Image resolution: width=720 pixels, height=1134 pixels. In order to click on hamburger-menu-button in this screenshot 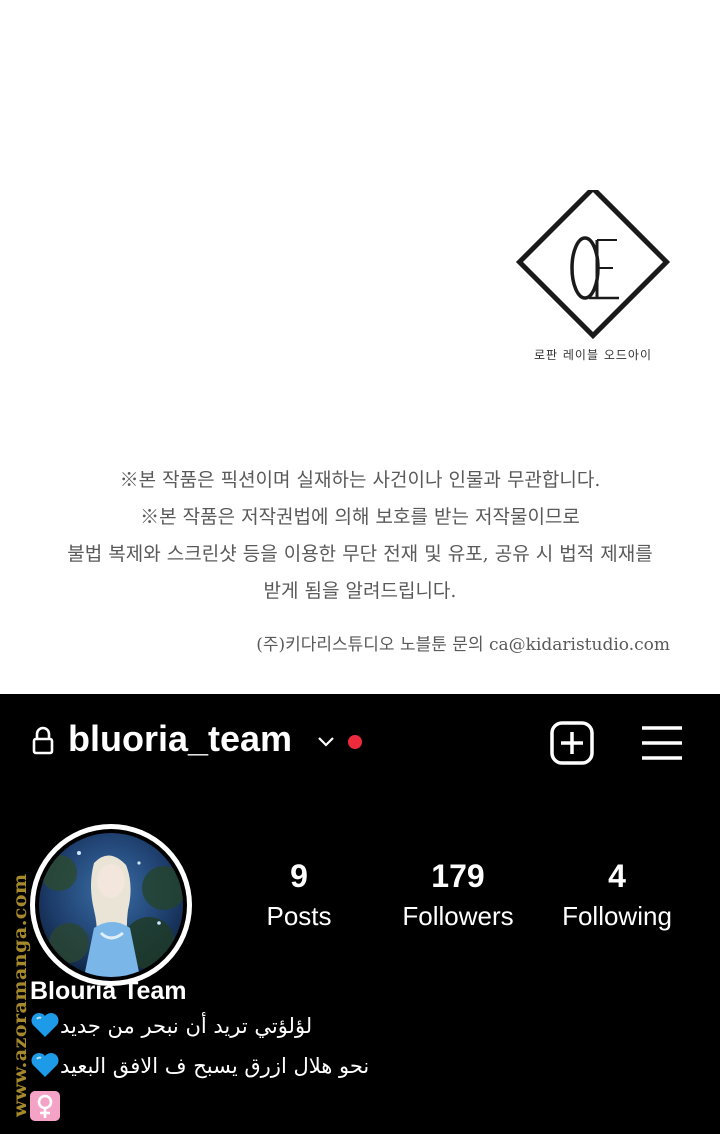, I will do `click(662, 743)`.